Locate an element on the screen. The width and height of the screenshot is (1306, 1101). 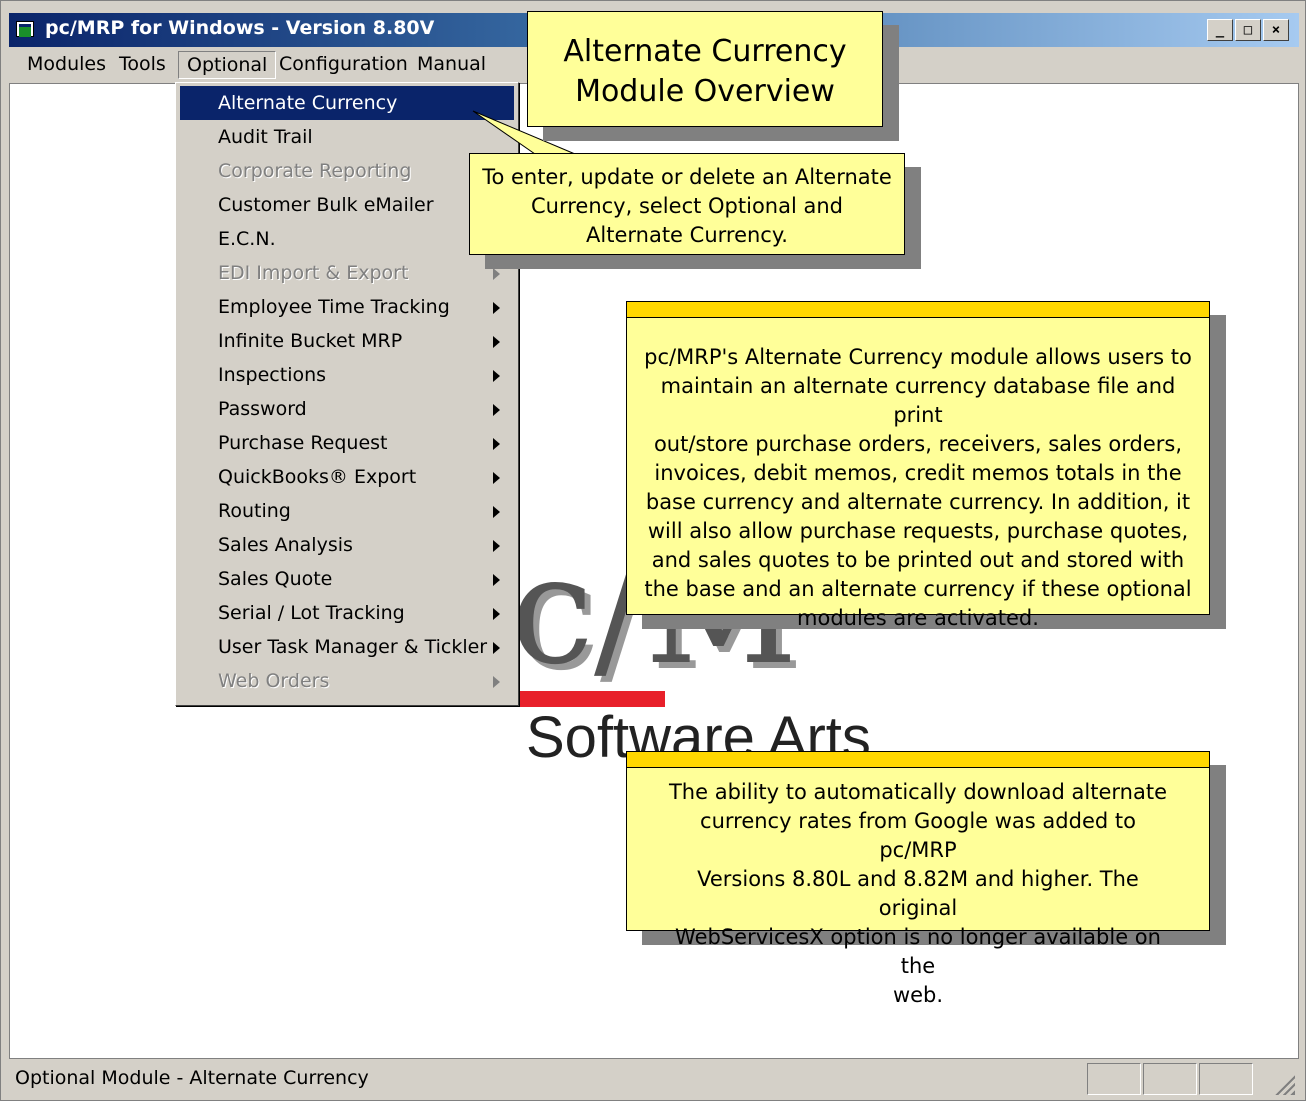
menuitem-corporate-reporting: Corporate Reporting is located at coordinates (347, 171).